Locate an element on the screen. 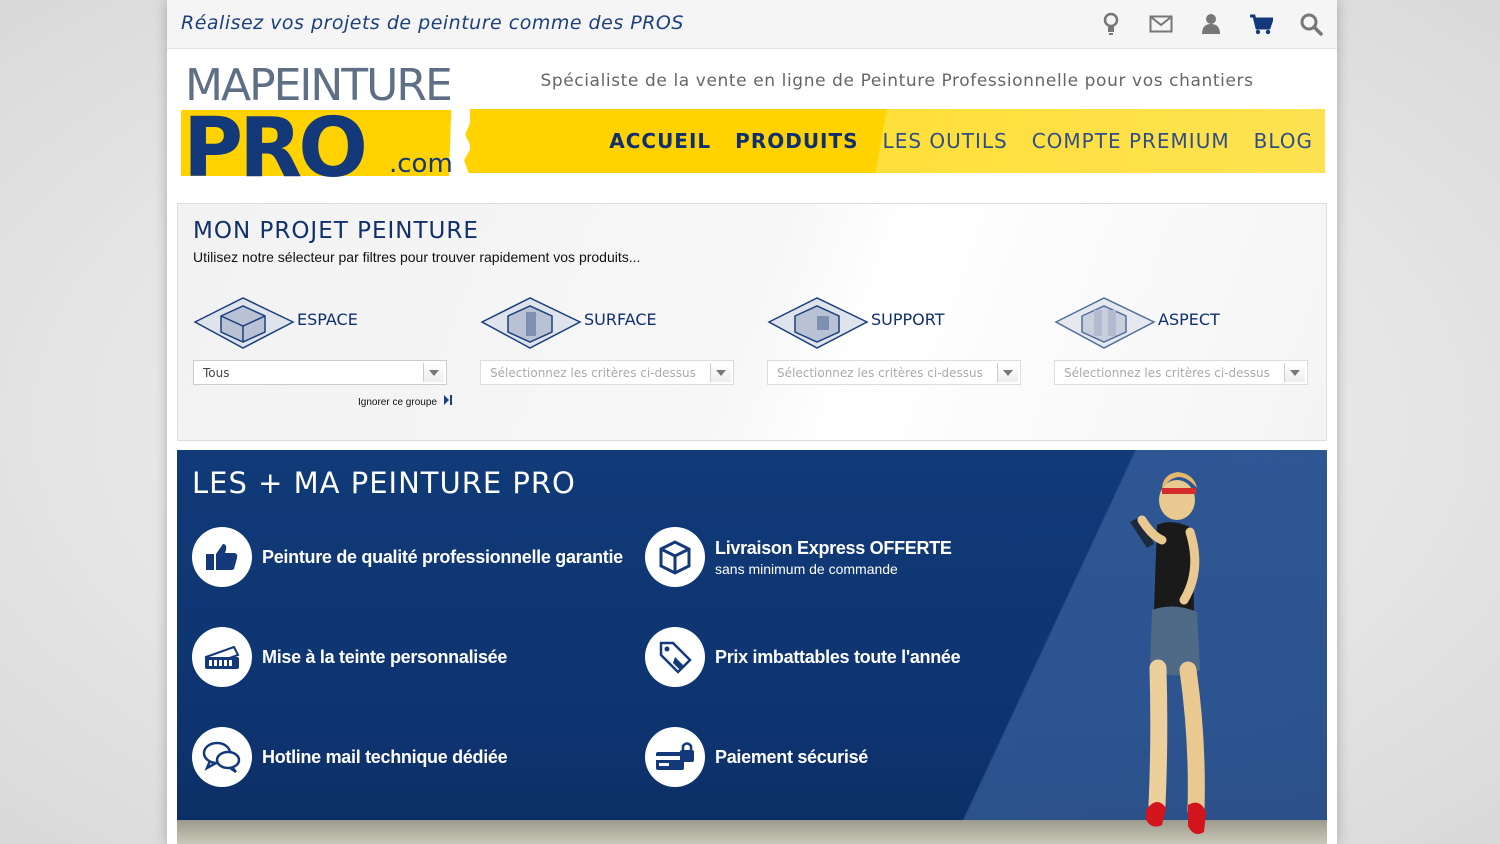 This screenshot has width=1500, height=844. nav-les-outils: LES OUTILS is located at coordinates (945, 141).